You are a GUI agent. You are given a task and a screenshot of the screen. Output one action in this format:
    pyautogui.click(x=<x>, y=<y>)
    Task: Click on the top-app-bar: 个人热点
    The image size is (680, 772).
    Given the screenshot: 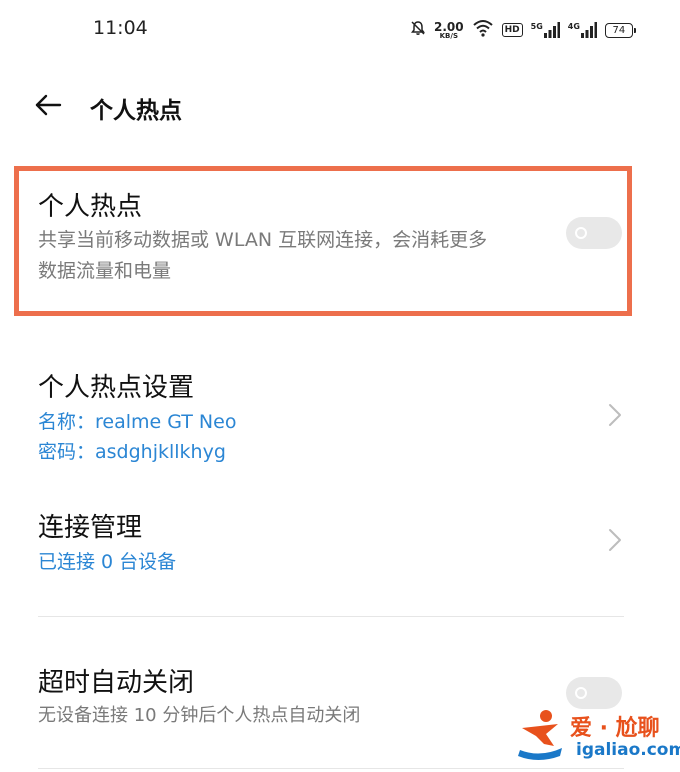 What is the action you would take?
    pyautogui.click(x=340, y=105)
    